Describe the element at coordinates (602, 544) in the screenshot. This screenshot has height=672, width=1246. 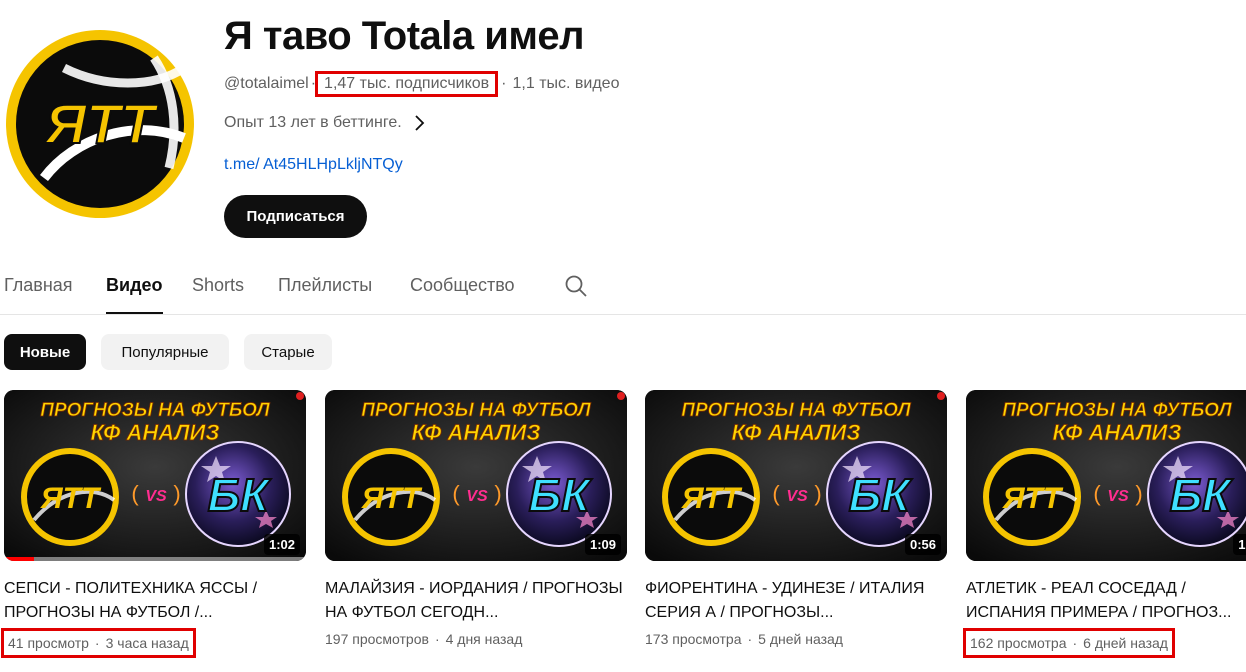
I see `video-duration: 1:09` at that location.